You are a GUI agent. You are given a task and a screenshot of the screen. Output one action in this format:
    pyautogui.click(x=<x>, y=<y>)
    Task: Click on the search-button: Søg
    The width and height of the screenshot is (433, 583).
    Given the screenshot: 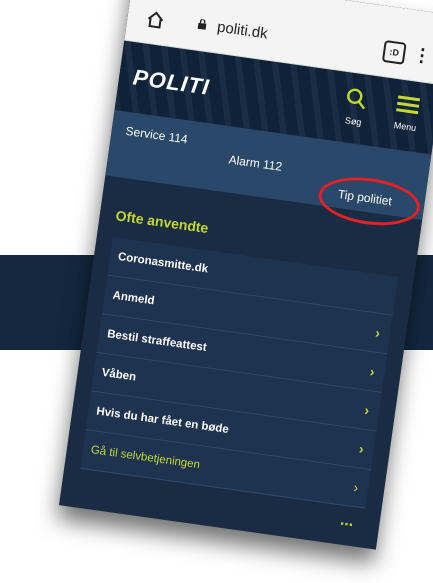 What is the action you would take?
    pyautogui.click(x=355, y=107)
    